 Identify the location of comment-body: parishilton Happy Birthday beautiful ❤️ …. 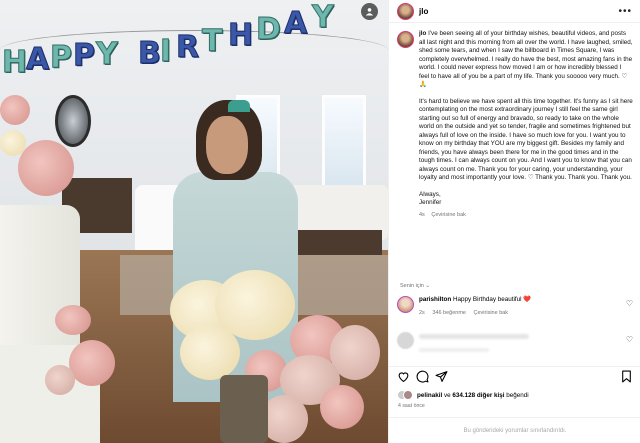
(523, 306).